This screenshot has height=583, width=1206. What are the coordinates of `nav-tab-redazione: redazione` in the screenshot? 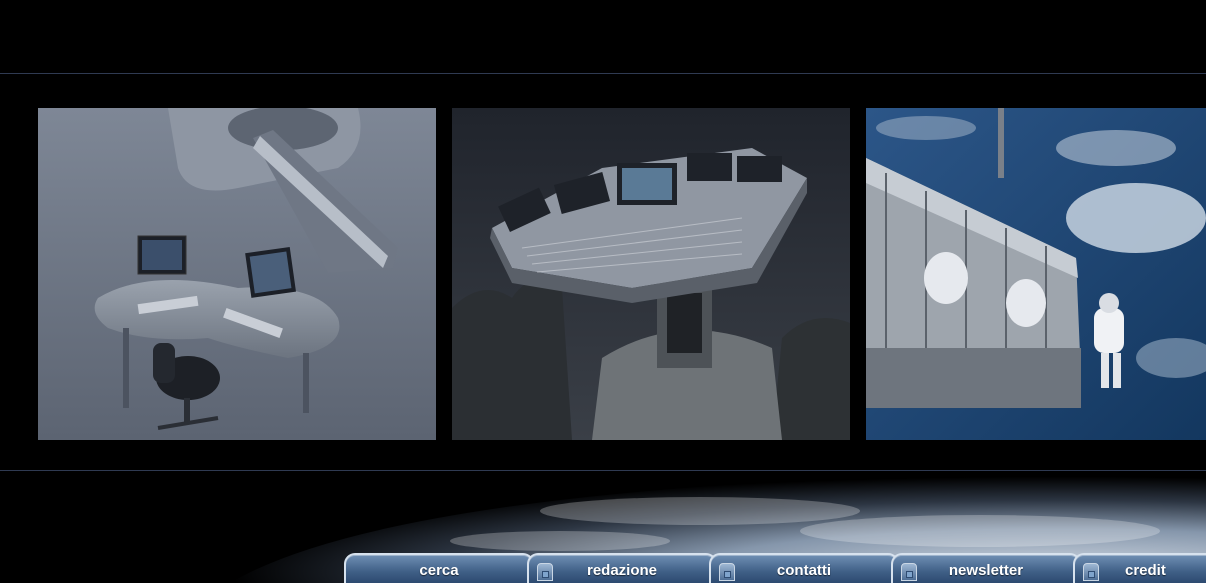 It's located at (622, 568).